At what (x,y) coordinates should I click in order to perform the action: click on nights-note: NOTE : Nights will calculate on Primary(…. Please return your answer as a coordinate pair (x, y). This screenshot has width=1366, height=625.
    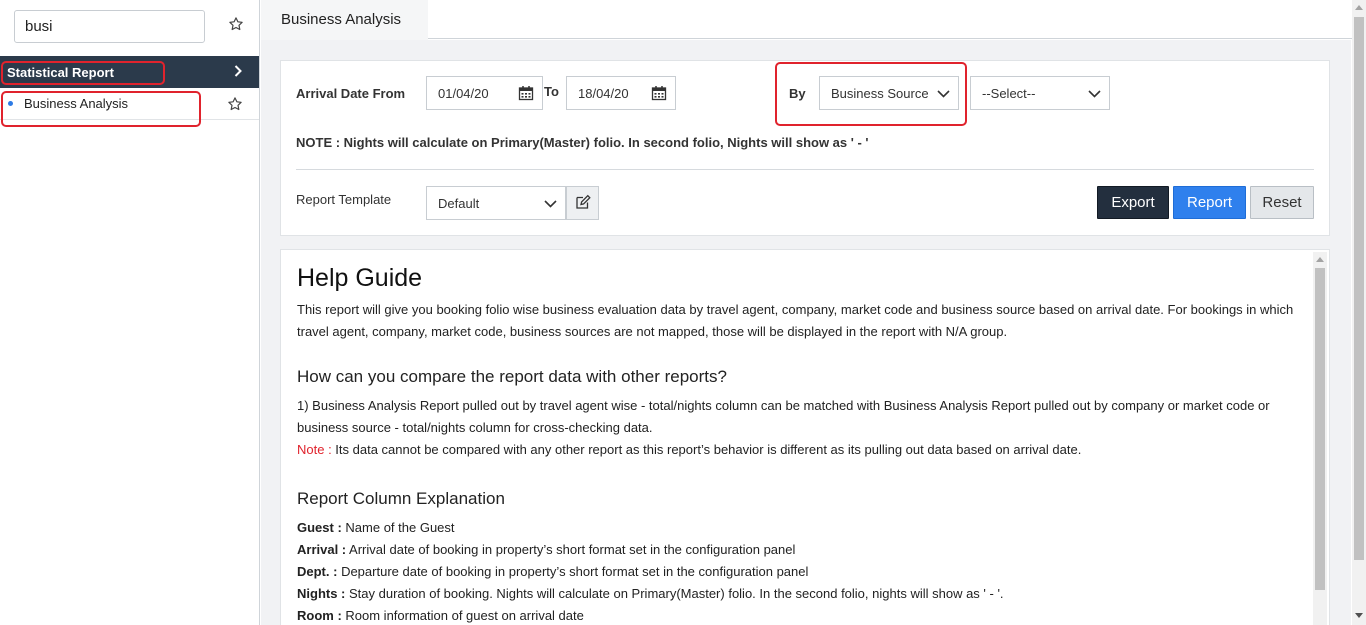
    Looking at the image, I should click on (582, 142).